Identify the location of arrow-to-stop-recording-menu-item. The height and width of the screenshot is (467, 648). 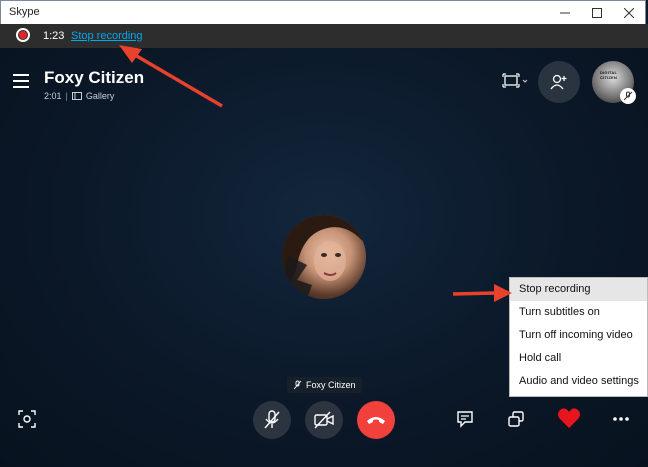
(482, 293).